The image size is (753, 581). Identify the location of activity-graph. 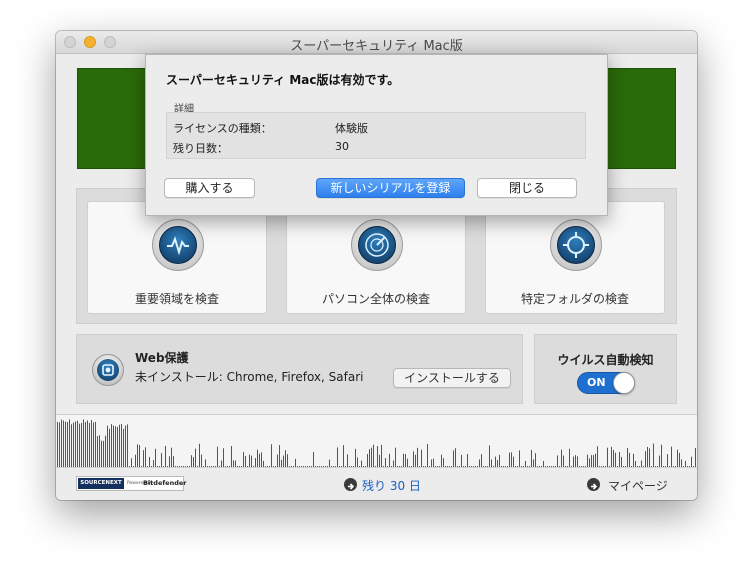
(376, 441).